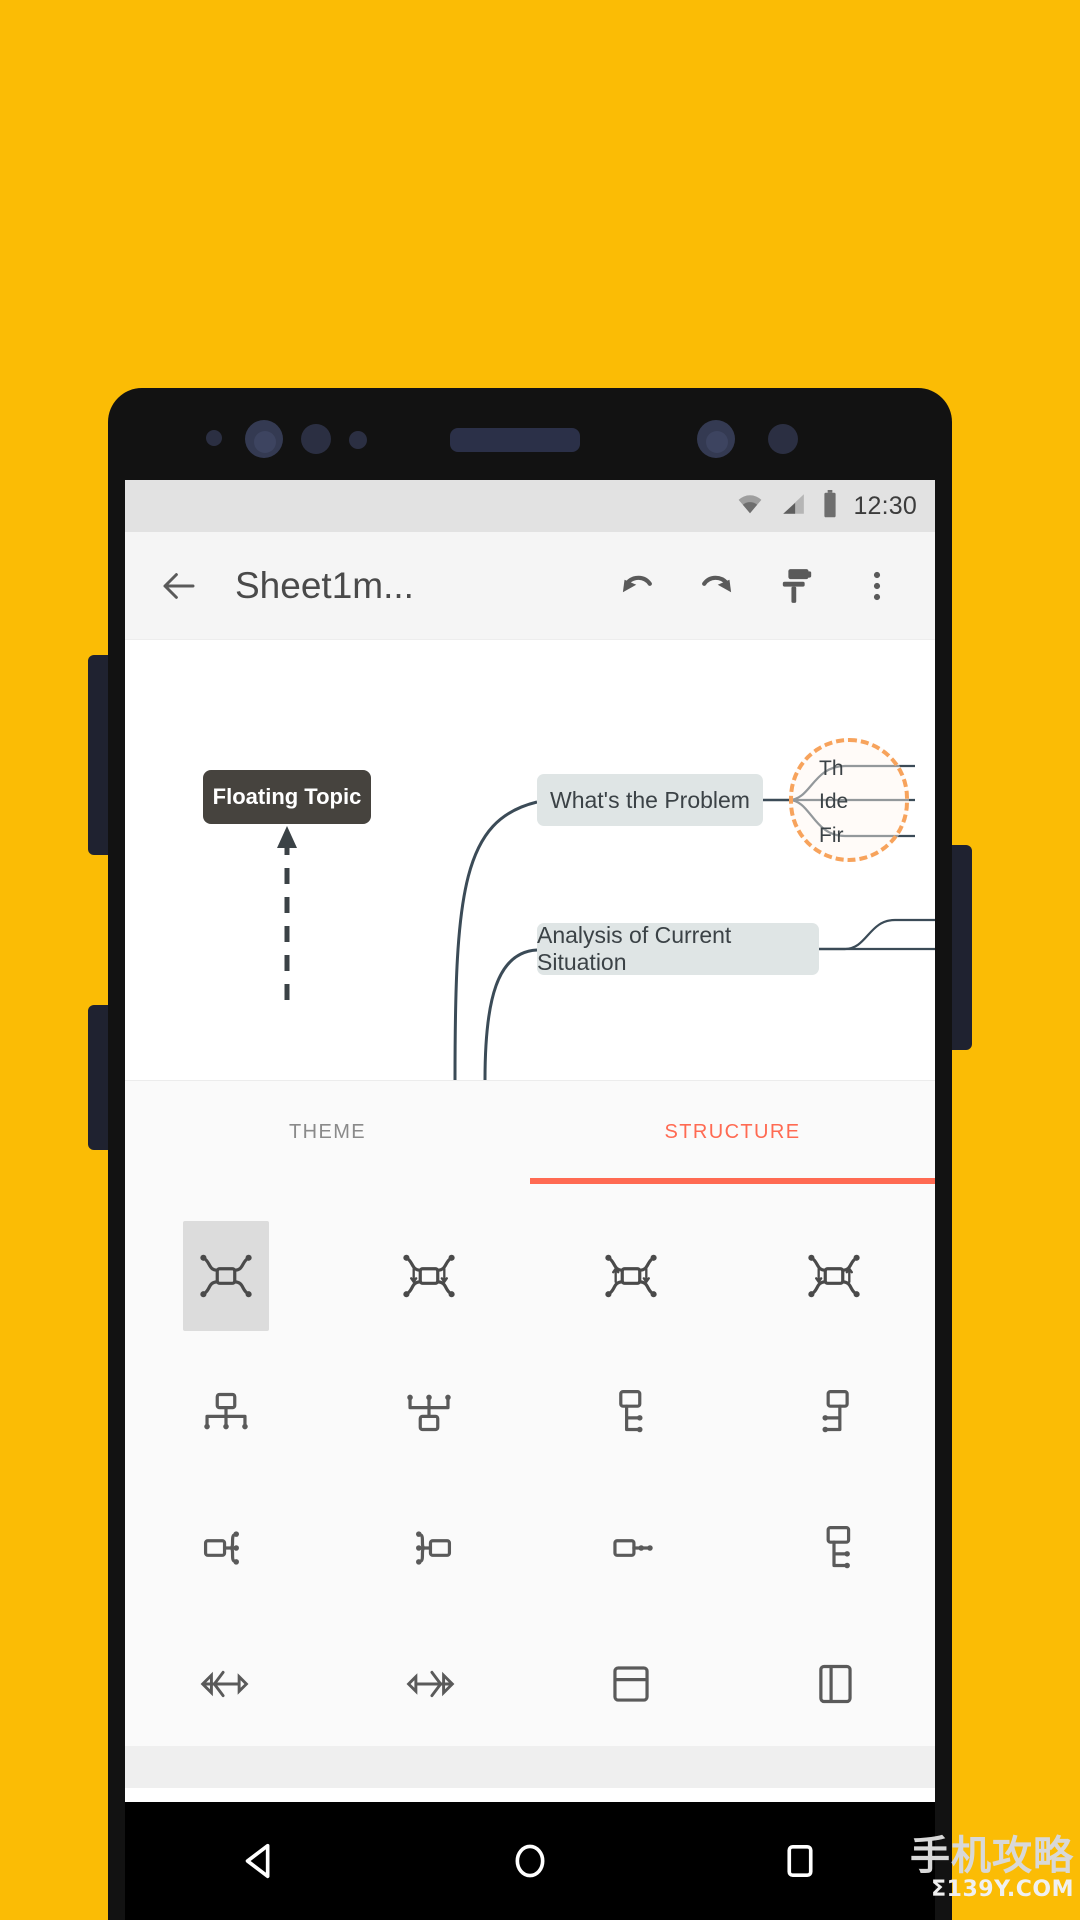 The height and width of the screenshot is (1920, 1080). I want to click on timeline-horizontal-icon, so click(633, 1548).